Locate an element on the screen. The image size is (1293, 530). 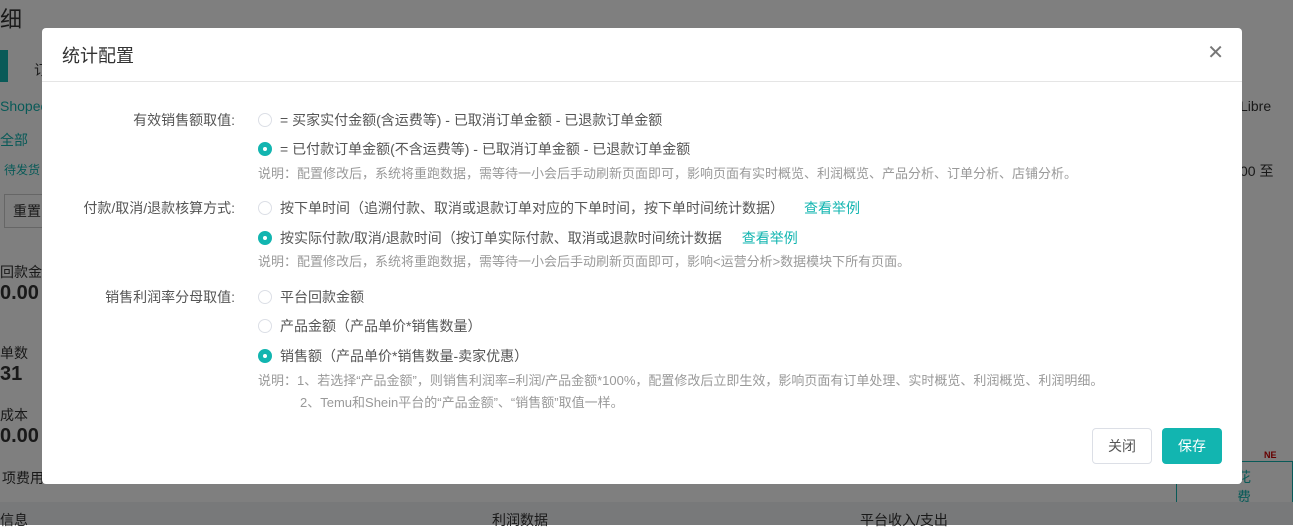
radio-option: = 已付款订单金额(不含运费等) - 已取消订单金额 - 已退款订单金额 is located at coordinates (474, 149).